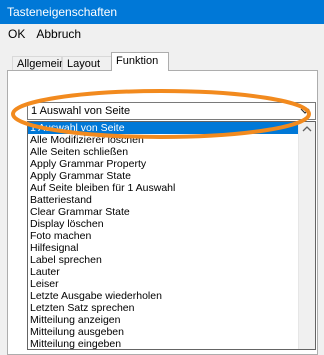  Describe the element at coordinates (171, 284) in the screenshot. I see `list-item: Leiser` at that location.